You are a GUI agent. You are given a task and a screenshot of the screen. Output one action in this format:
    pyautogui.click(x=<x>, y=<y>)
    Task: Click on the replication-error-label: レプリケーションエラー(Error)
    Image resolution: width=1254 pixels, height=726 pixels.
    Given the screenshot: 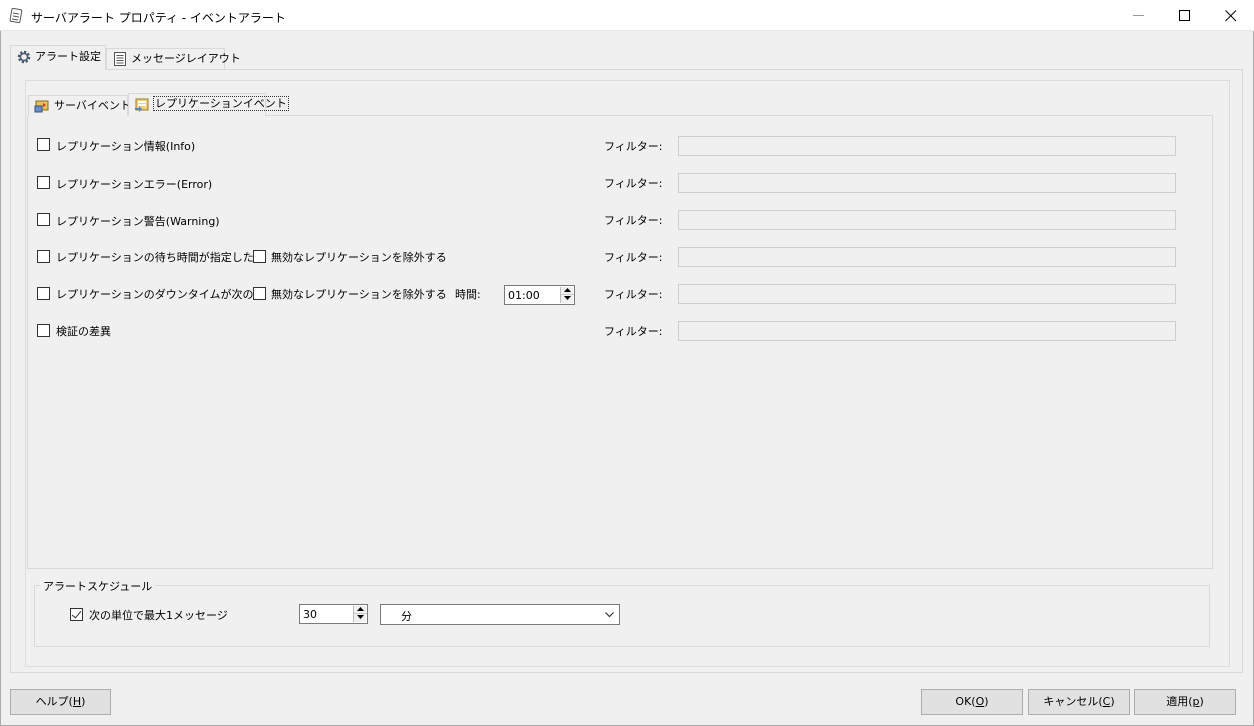 What is the action you would take?
    pyautogui.click(x=134, y=184)
    